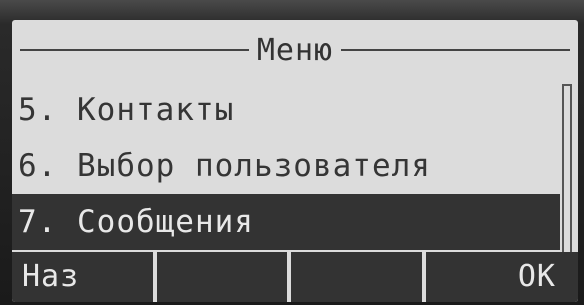 This screenshot has width=584, height=305. Describe the element at coordinates (501, 277) in the screenshot. I see `ok-softkey: OK` at that location.